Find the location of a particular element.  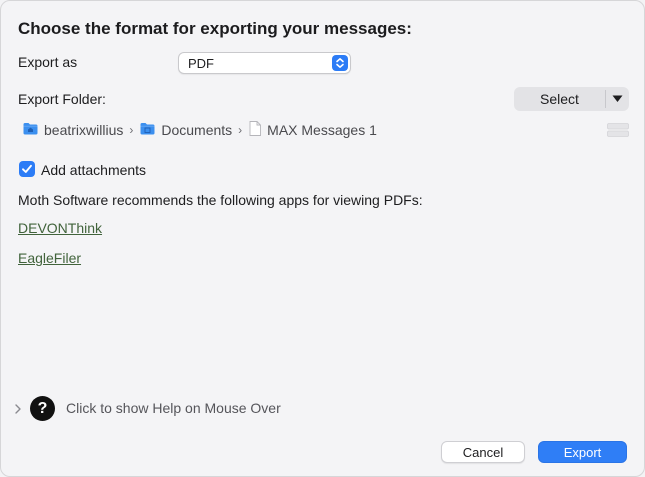

path-segment-file: MAX Messages 1 is located at coordinates (313, 130).